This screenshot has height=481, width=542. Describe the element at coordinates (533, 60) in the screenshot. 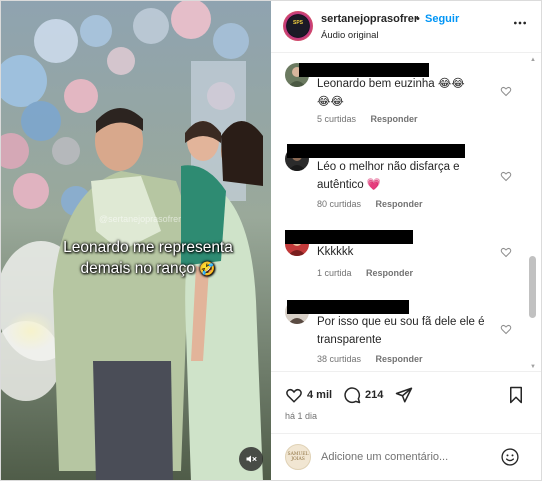

I see `scroll-up-arrow: ▲` at that location.